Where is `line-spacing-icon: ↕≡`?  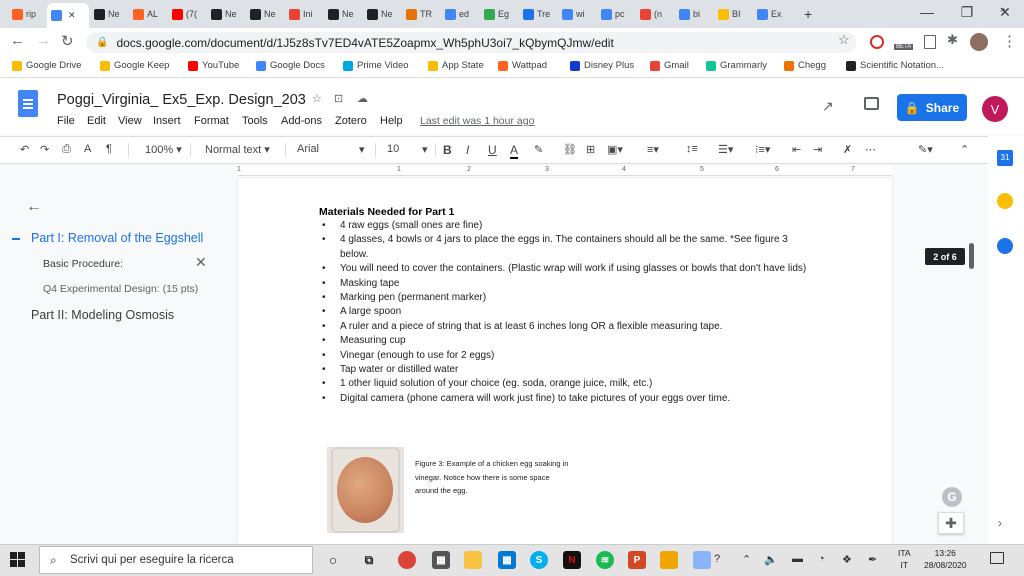 line-spacing-icon: ↕≡ is located at coordinates (692, 149).